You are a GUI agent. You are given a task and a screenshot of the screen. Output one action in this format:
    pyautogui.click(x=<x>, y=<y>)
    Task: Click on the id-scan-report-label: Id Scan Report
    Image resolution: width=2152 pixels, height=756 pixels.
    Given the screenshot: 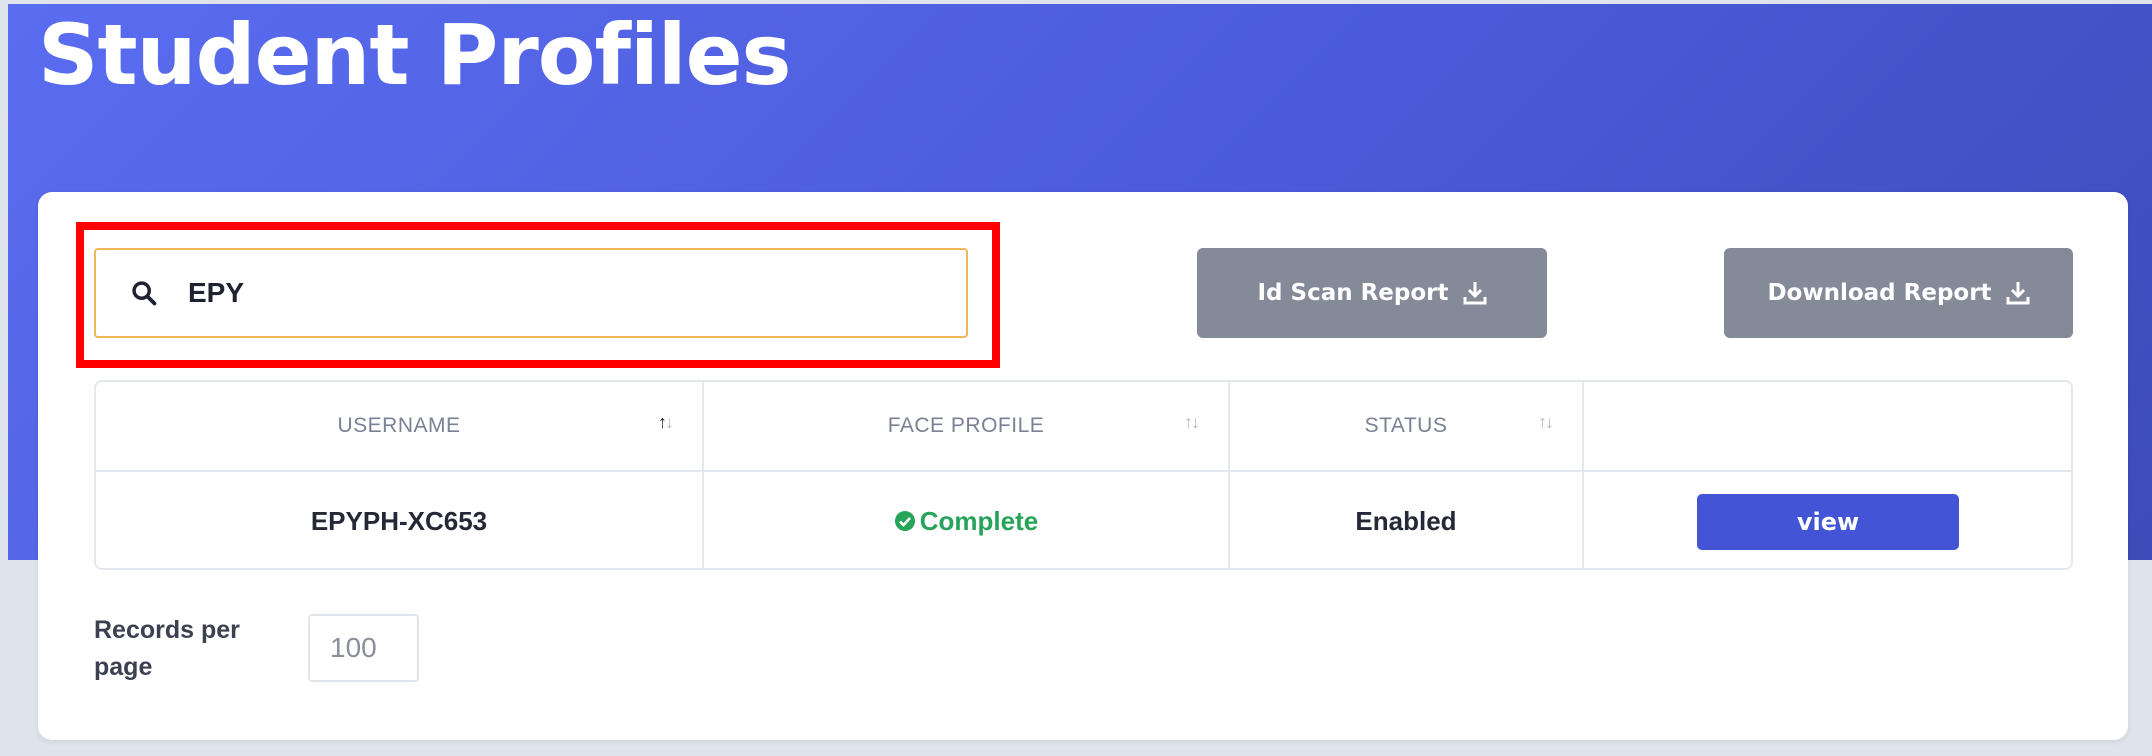 What is the action you would take?
    pyautogui.click(x=1353, y=293)
    